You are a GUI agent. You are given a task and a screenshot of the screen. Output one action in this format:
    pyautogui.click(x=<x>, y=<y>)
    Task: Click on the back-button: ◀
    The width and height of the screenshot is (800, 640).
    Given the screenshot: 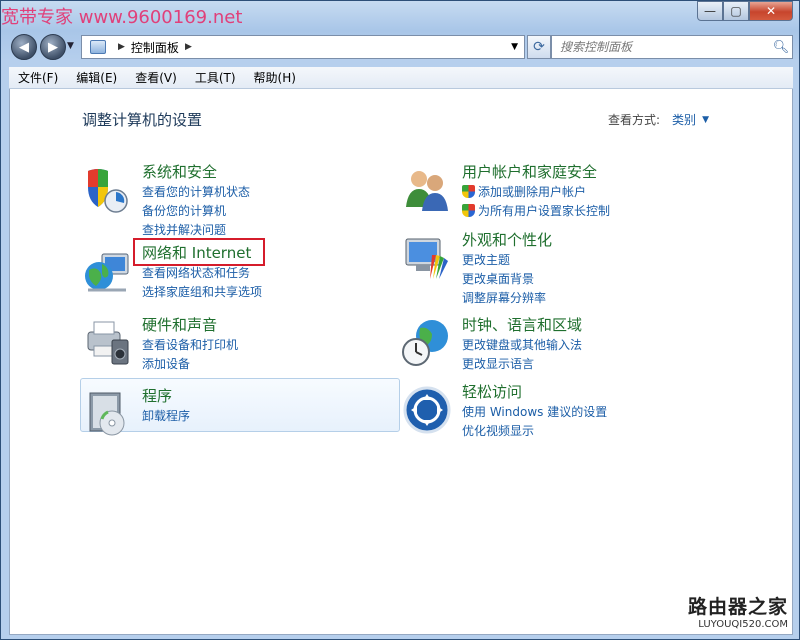 What is the action you would take?
    pyautogui.click(x=24, y=47)
    